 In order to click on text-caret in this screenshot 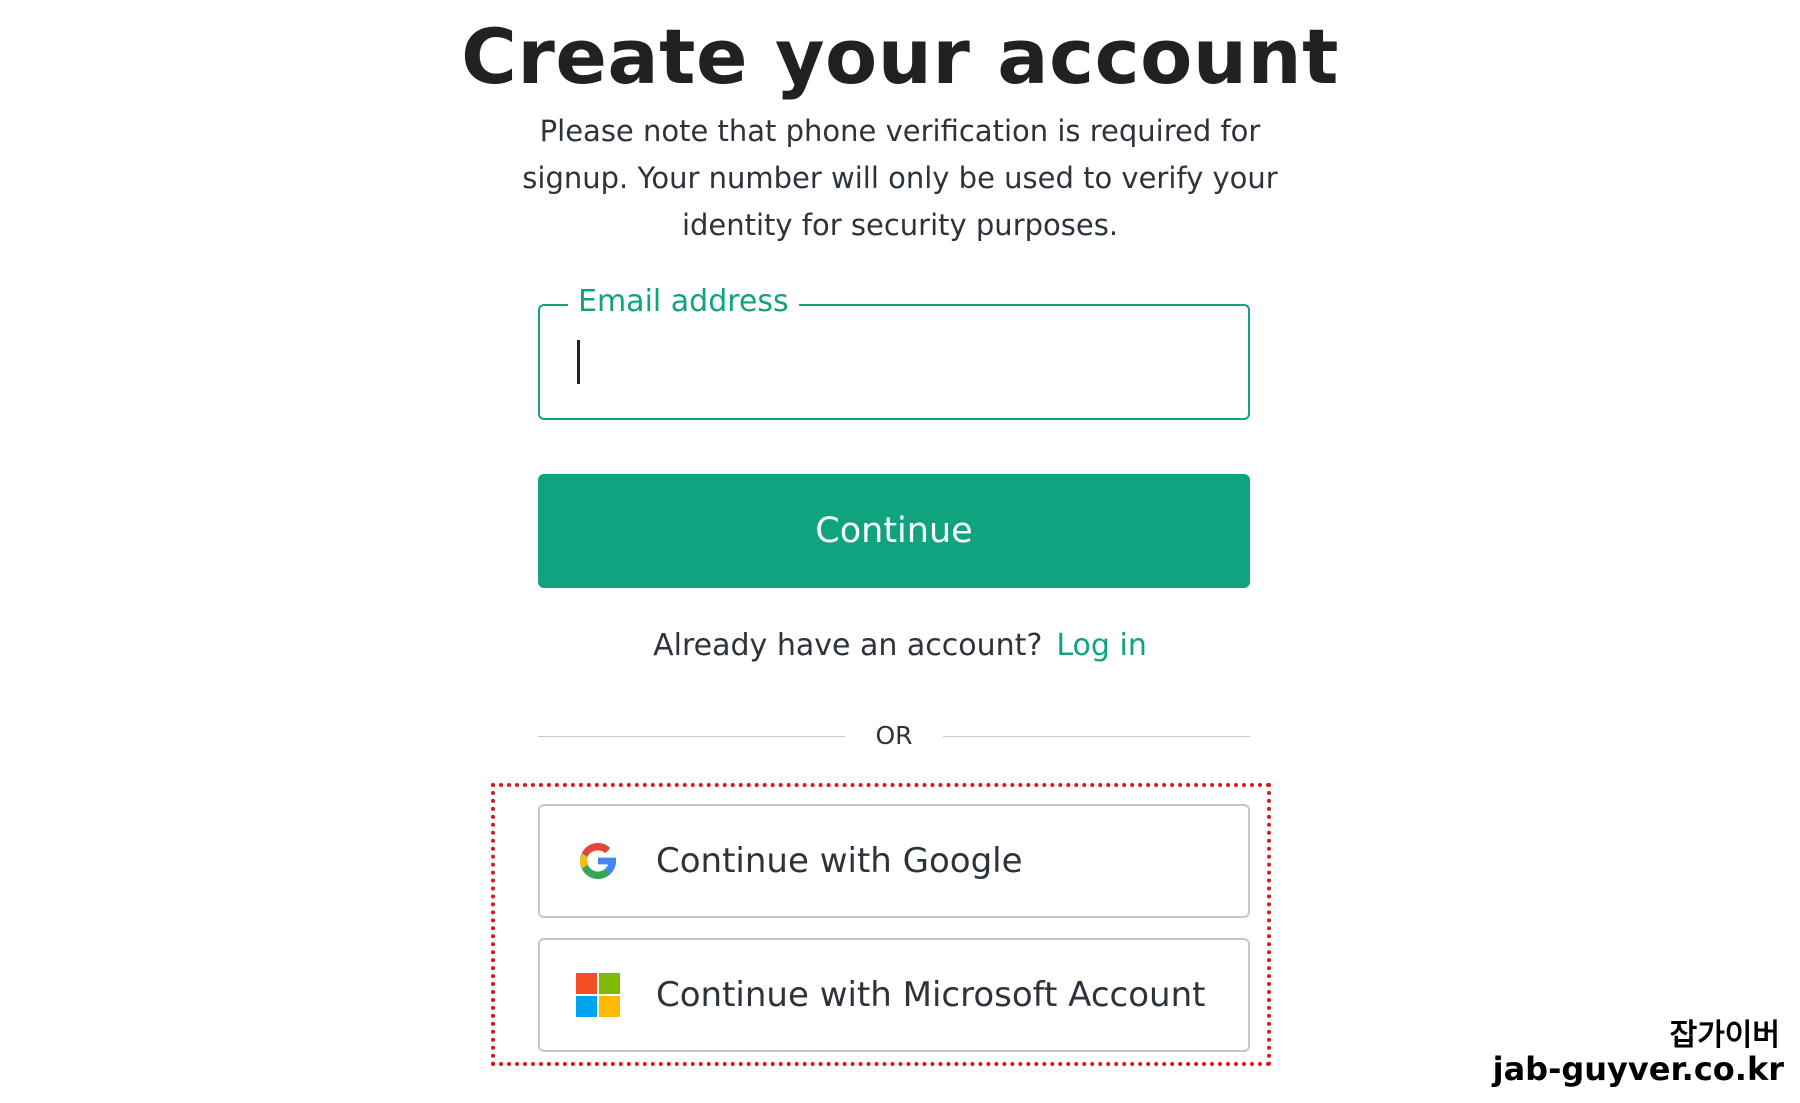, I will do `click(578, 362)`.